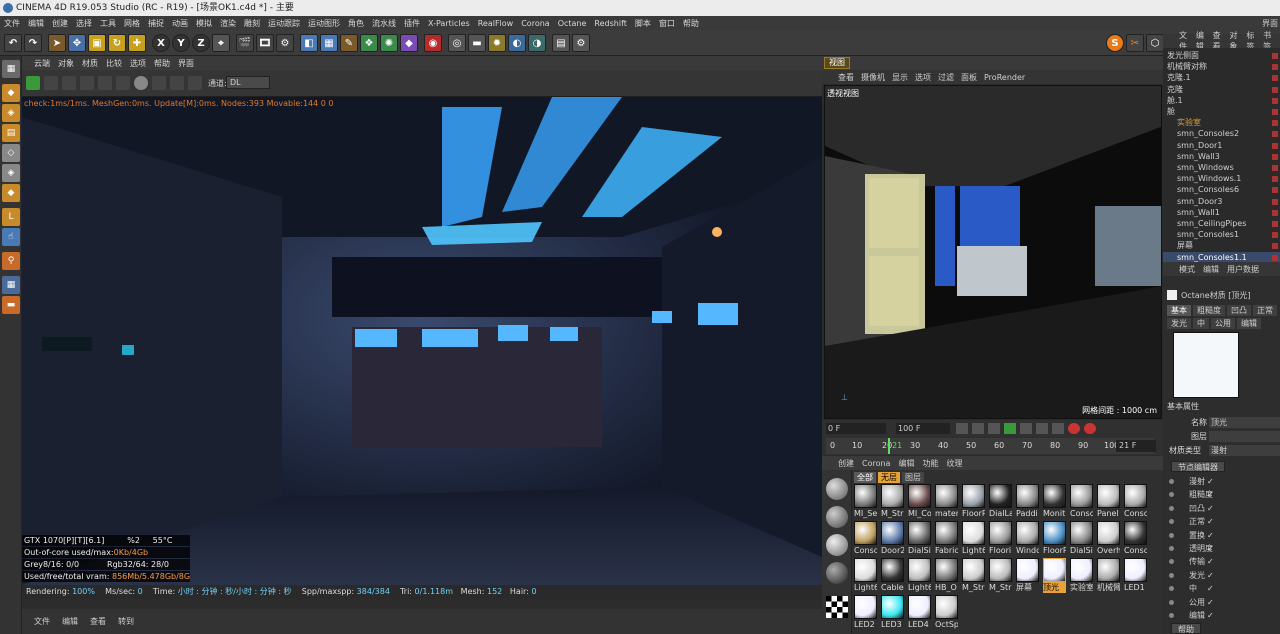 This screenshot has width=1280, height=634. Describe the element at coordinates (837, 63) in the screenshot. I see `viewport-tab: 视图` at that location.